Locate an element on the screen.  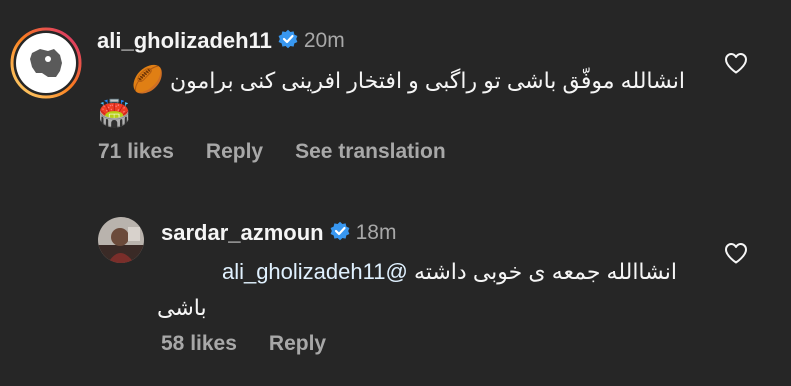
profile-photo is located at coordinates (121, 240).